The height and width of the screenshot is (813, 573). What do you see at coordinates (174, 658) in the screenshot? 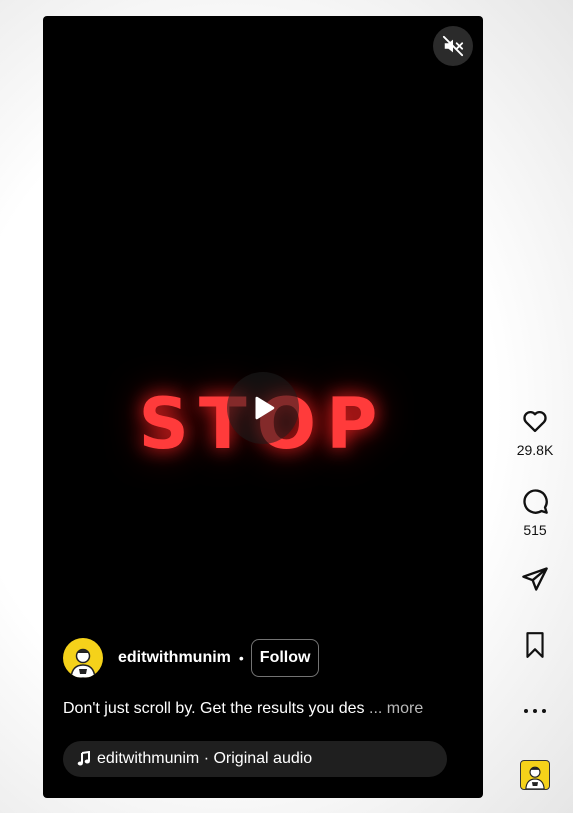
I see `author-username: editwithmunim` at bounding box center [174, 658].